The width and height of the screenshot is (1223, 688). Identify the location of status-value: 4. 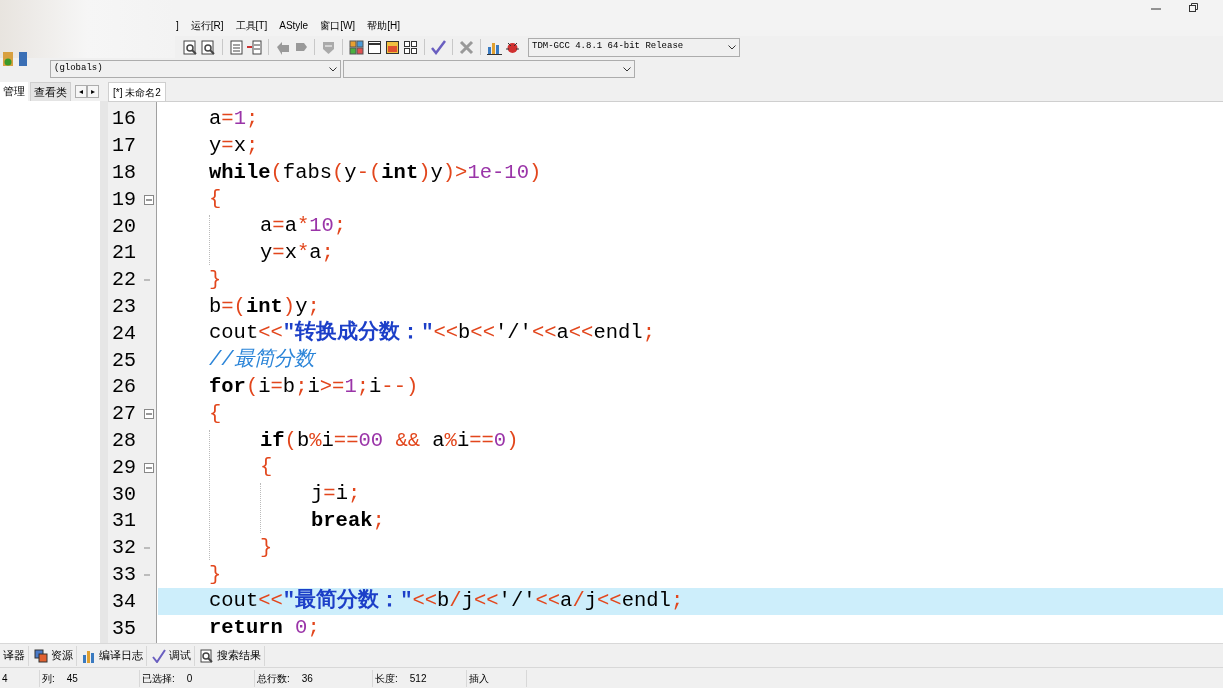
(5, 678).